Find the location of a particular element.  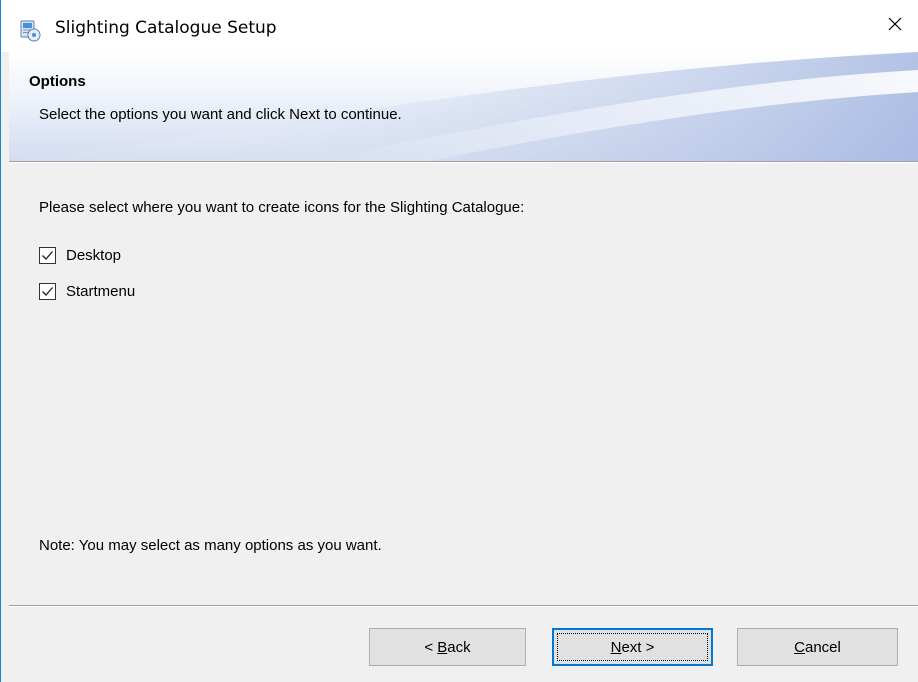

header-divider is located at coordinates (463, 162).